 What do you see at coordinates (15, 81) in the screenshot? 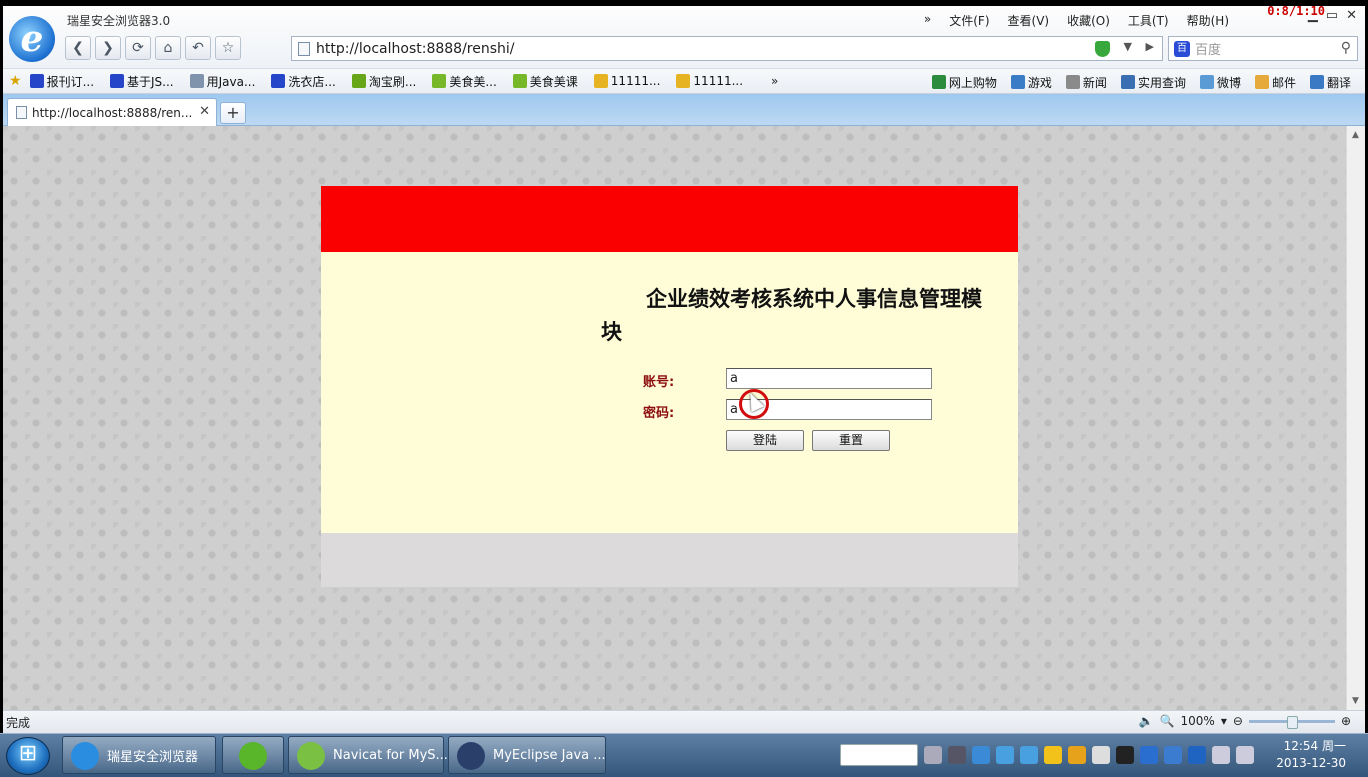
I see `favorites-star-icon: ★` at bounding box center [15, 81].